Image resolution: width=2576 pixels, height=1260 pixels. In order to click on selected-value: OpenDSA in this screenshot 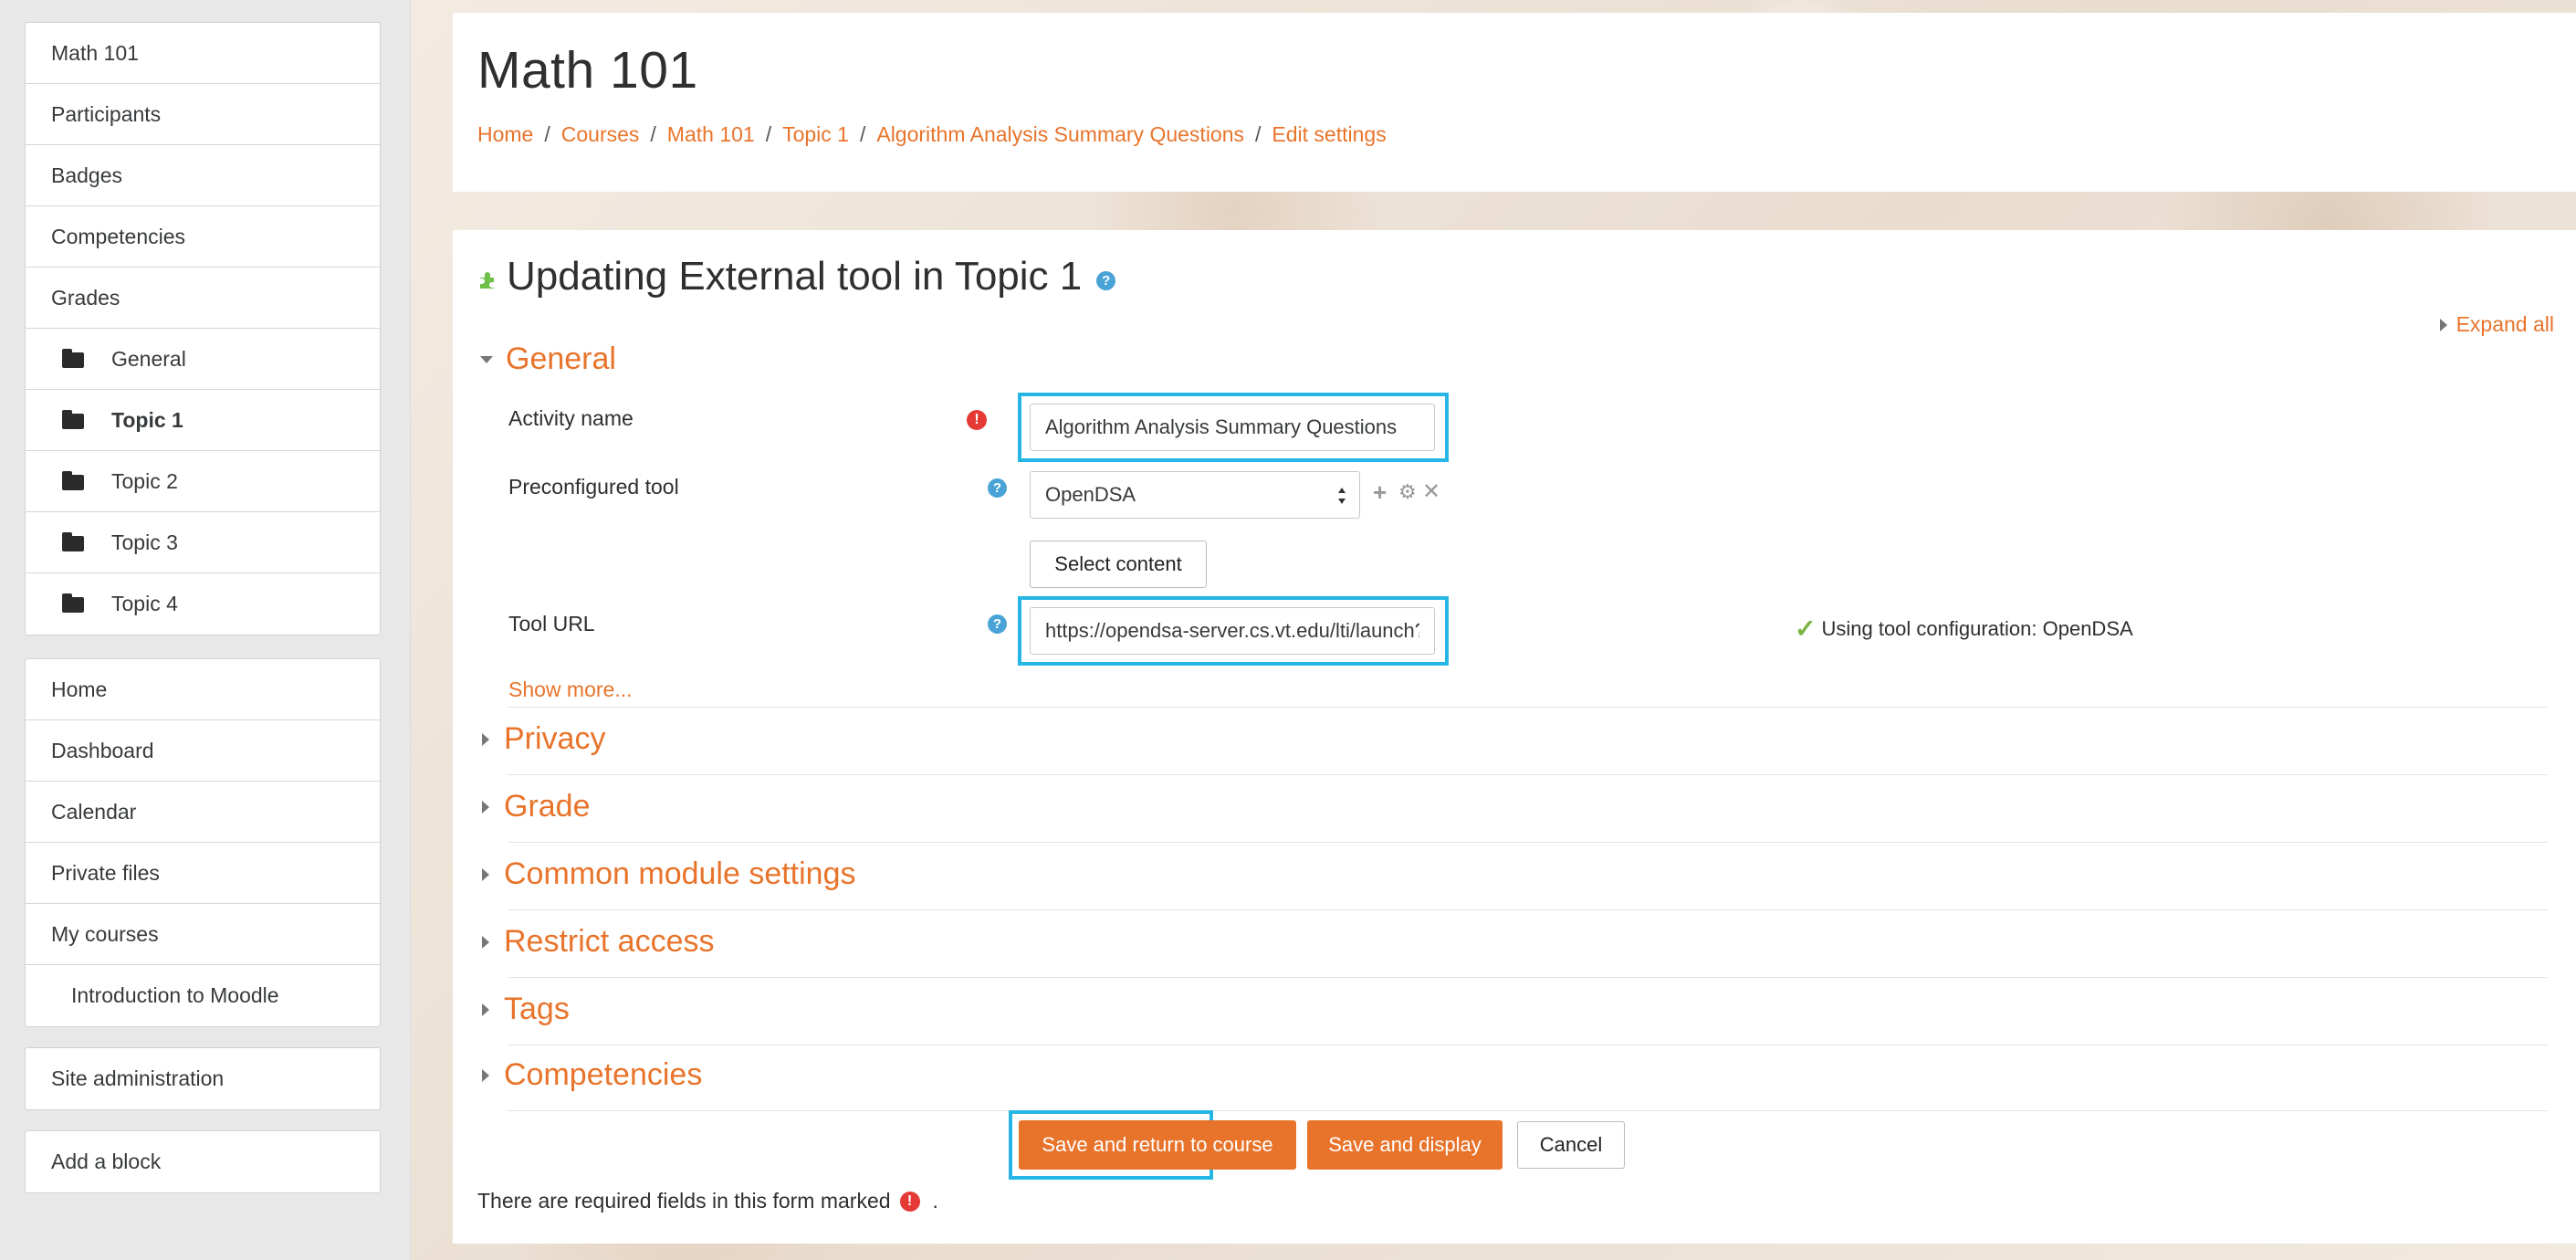, I will do `click(1090, 495)`.